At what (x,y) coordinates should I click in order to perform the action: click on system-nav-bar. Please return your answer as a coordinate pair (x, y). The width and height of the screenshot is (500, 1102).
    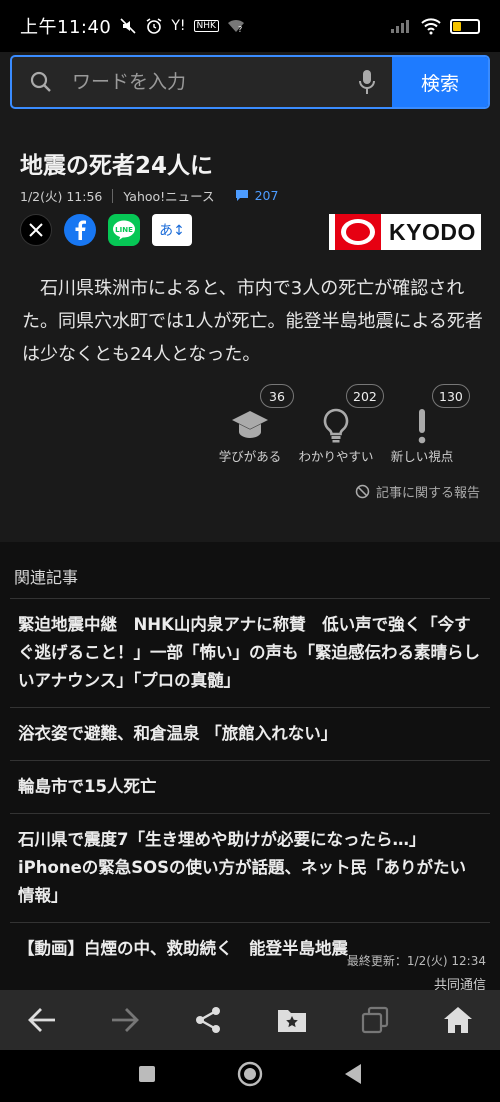
    Looking at the image, I should click on (250, 1076).